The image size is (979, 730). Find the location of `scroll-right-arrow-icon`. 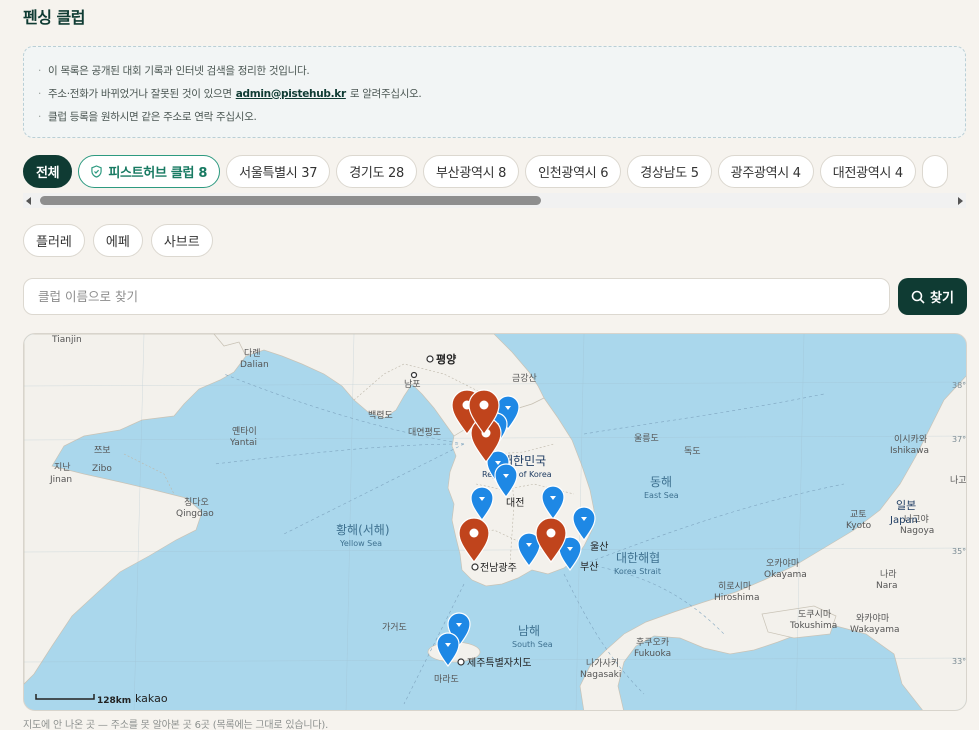

scroll-right-arrow-icon is located at coordinates (960, 201).